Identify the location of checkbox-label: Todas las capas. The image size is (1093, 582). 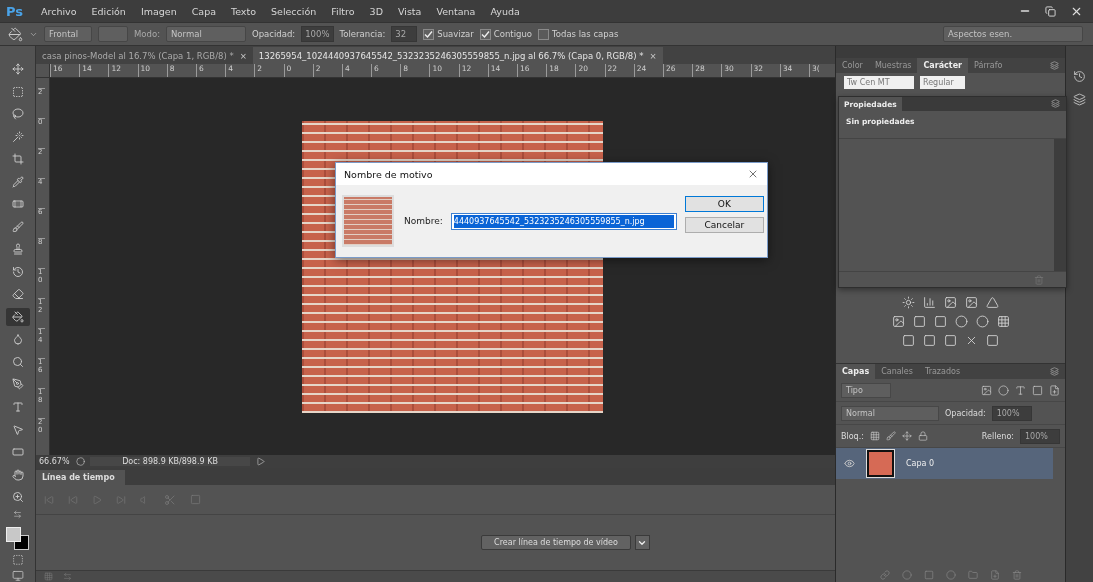
(585, 34).